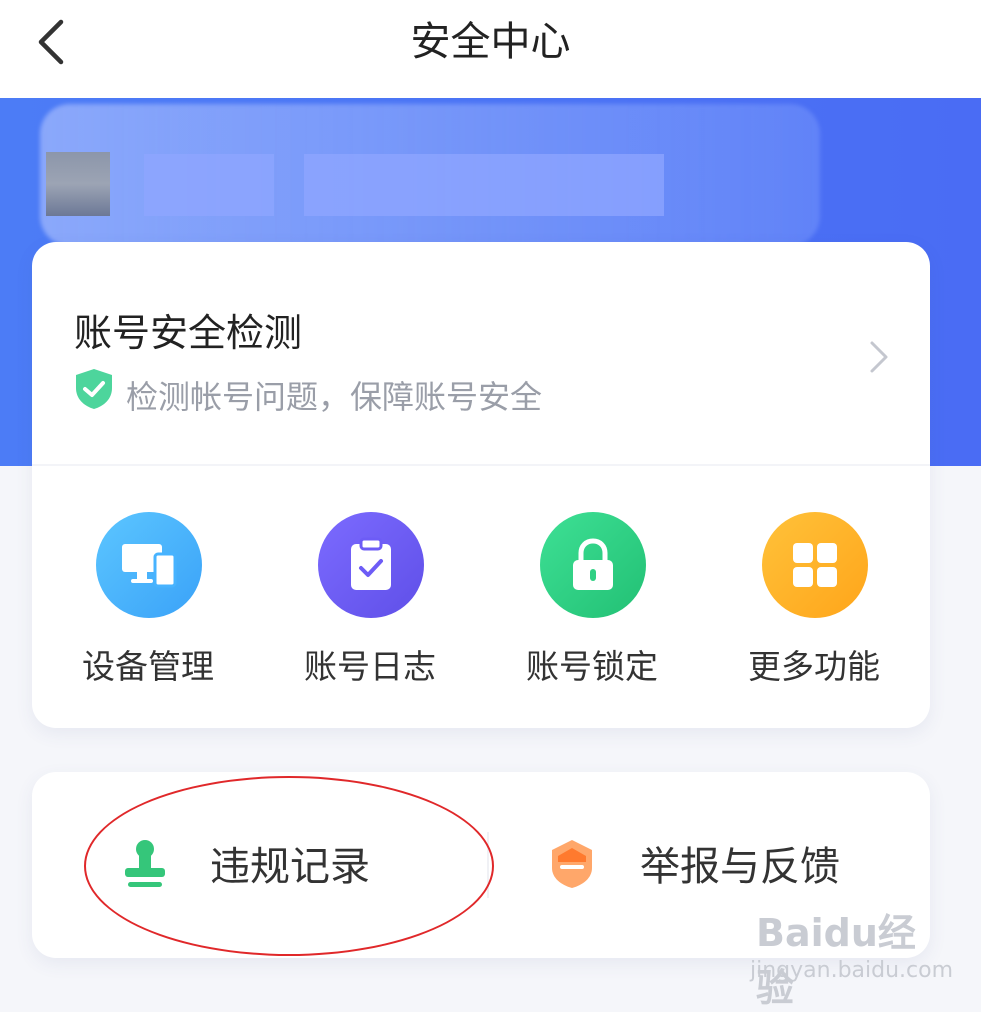  Describe the element at coordinates (592, 666) in the screenshot. I see `feature-label: 账号锁定` at that location.